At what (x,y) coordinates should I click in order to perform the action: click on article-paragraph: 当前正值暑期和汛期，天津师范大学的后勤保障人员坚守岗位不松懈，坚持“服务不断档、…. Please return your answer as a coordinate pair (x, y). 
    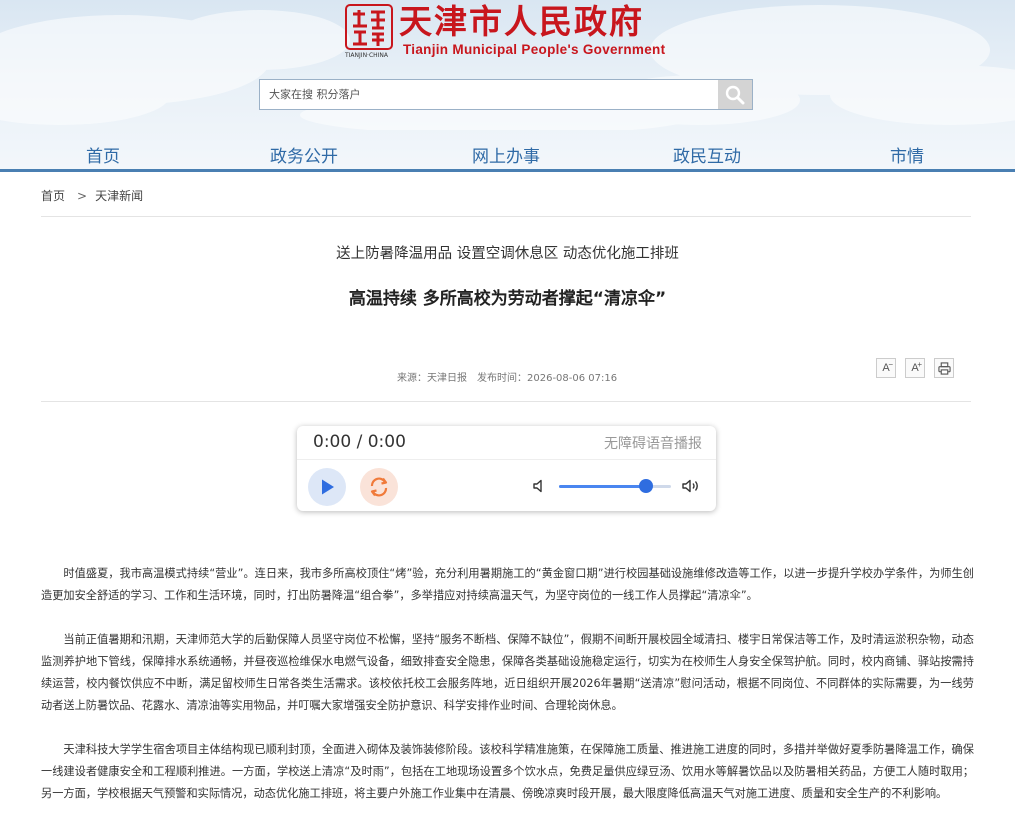
    Looking at the image, I should click on (507, 672).